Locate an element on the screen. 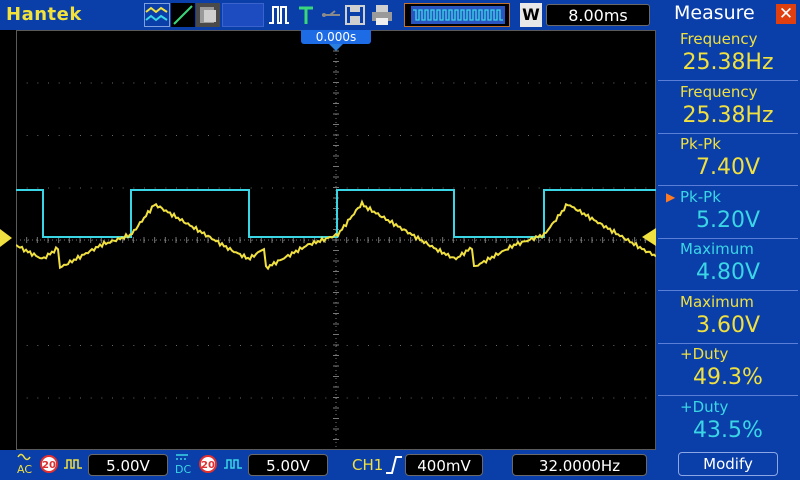  display-vector-icon is located at coordinates (183, 15).